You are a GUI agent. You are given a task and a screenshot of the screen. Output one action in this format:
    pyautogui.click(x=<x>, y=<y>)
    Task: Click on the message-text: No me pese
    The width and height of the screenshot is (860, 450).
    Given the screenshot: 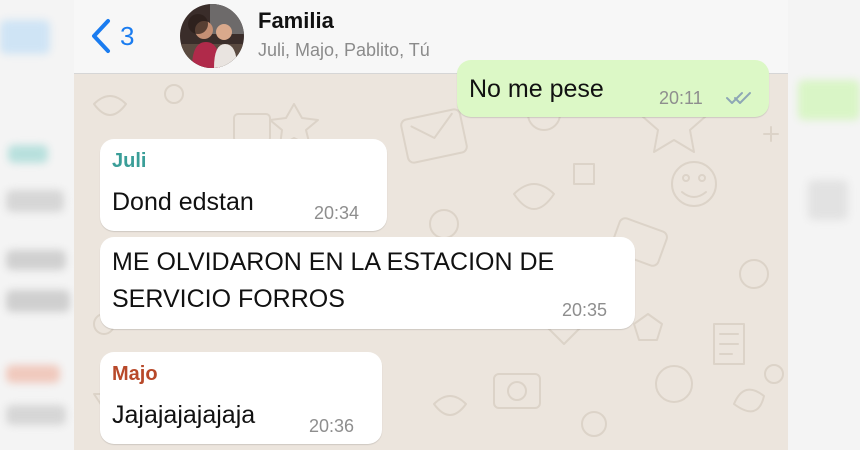 What is the action you would take?
    pyautogui.click(x=536, y=89)
    